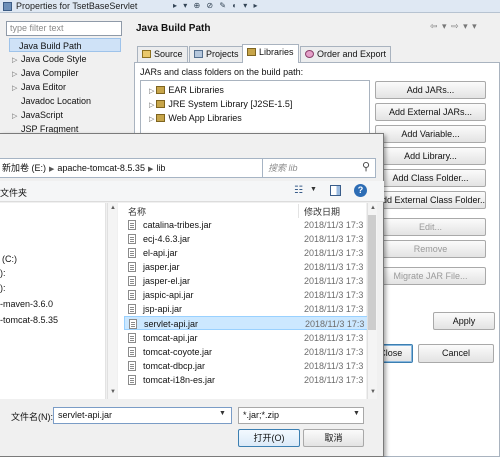 This screenshot has width=500, height=457. I want to click on view-icon: ☷, so click(298, 190).